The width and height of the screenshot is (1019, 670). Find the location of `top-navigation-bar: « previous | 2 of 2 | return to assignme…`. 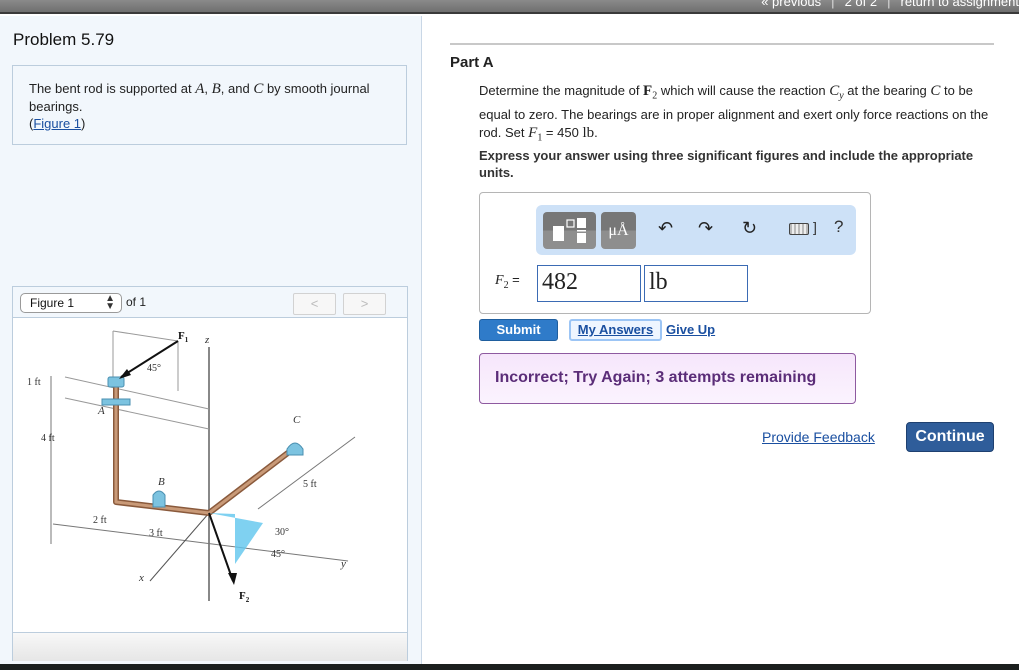

top-navigation-bar: « previous | 2 of 2 | return to assignme… is located at coordinates (509, 7).